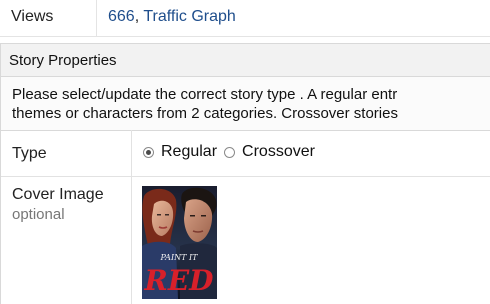  What do you see at coordinates (121, 16) in the screenshot?
I see `views-count-link: 666` at bounding box center [121, 16].